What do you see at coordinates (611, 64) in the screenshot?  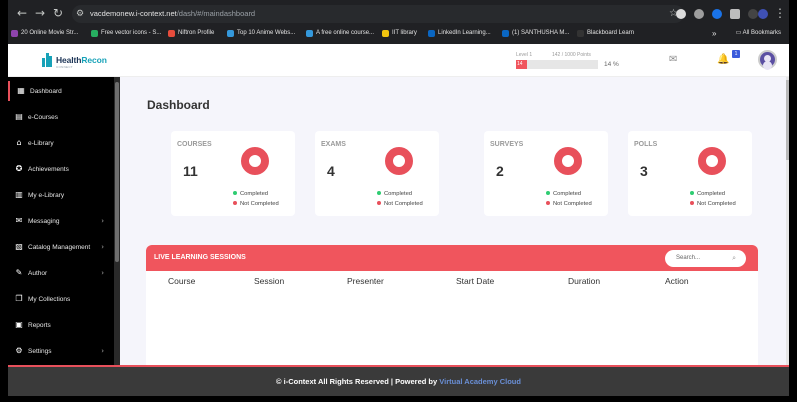 I see `points-progress-percent: 14 %` at bounding box center [611, 64].